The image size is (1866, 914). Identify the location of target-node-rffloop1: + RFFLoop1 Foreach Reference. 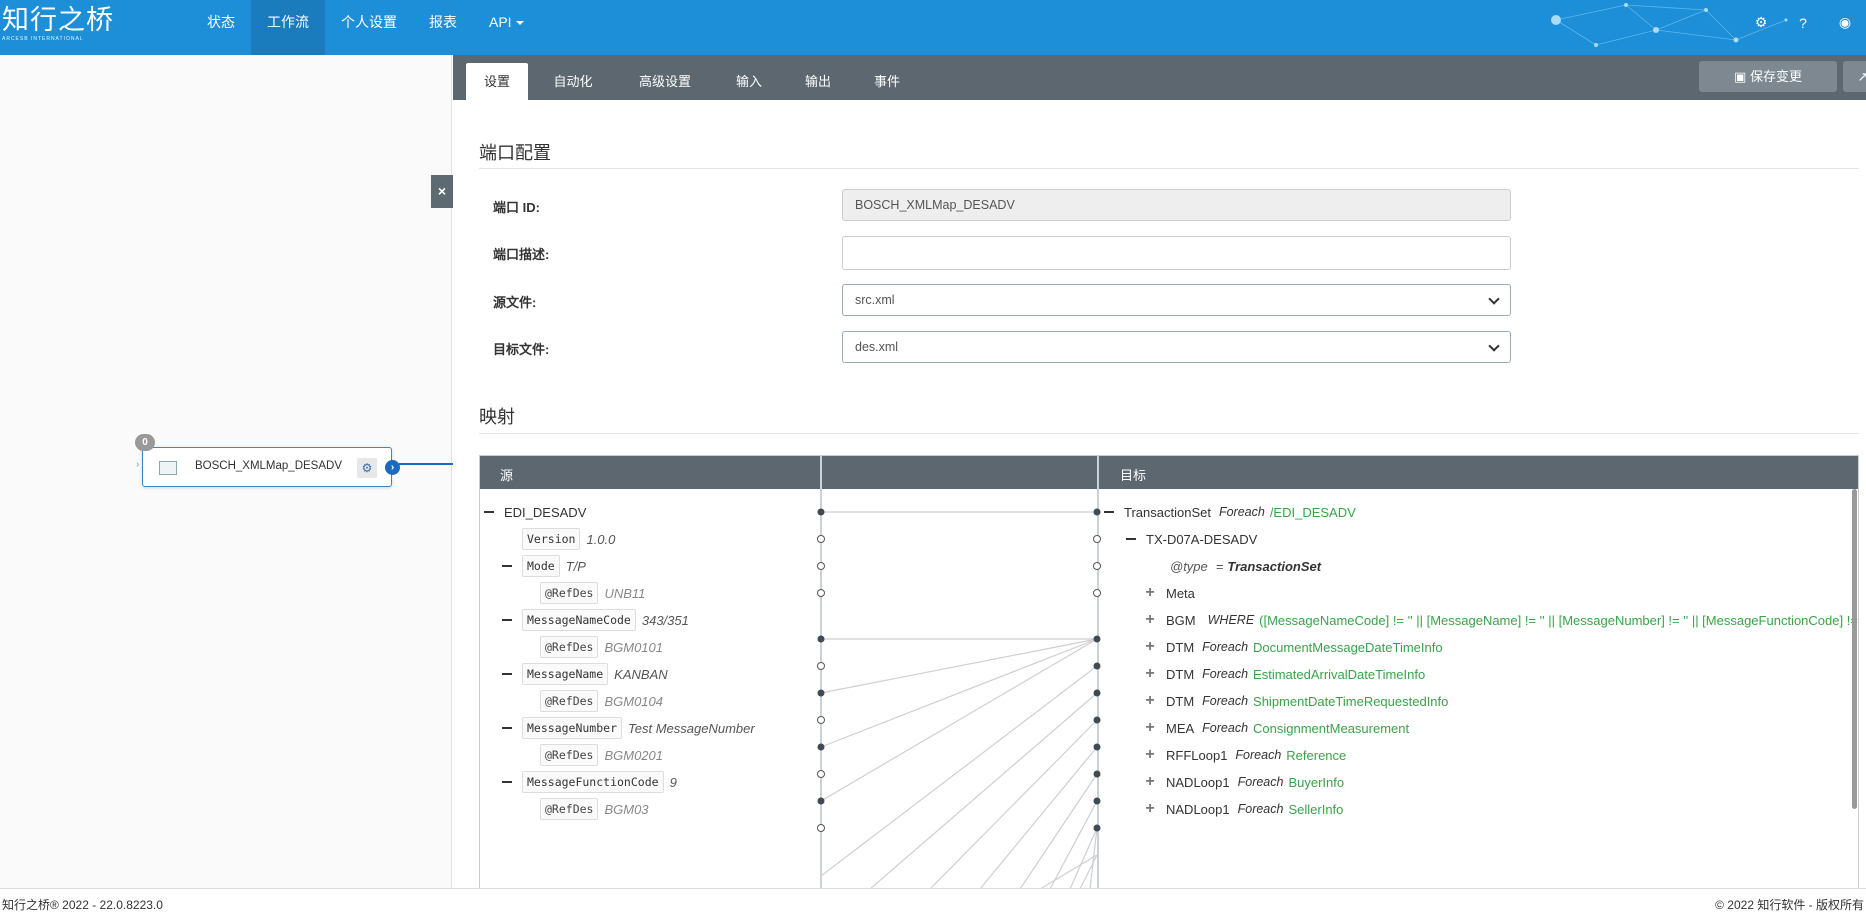
(1245, 755).